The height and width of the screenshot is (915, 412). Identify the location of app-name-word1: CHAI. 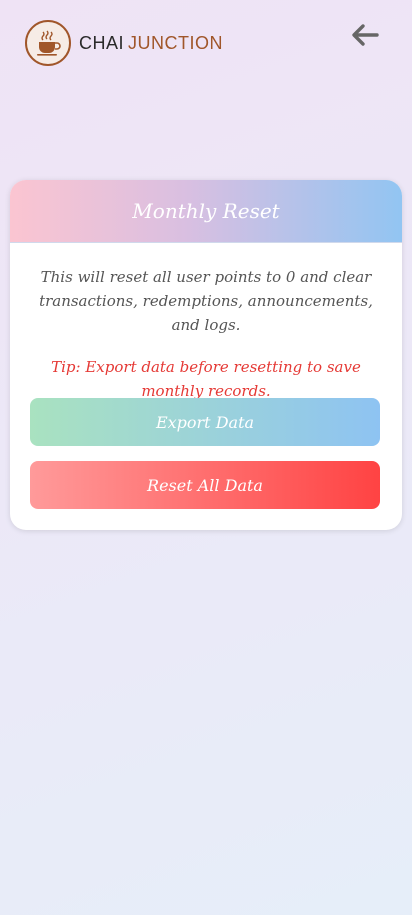
(102, 42).